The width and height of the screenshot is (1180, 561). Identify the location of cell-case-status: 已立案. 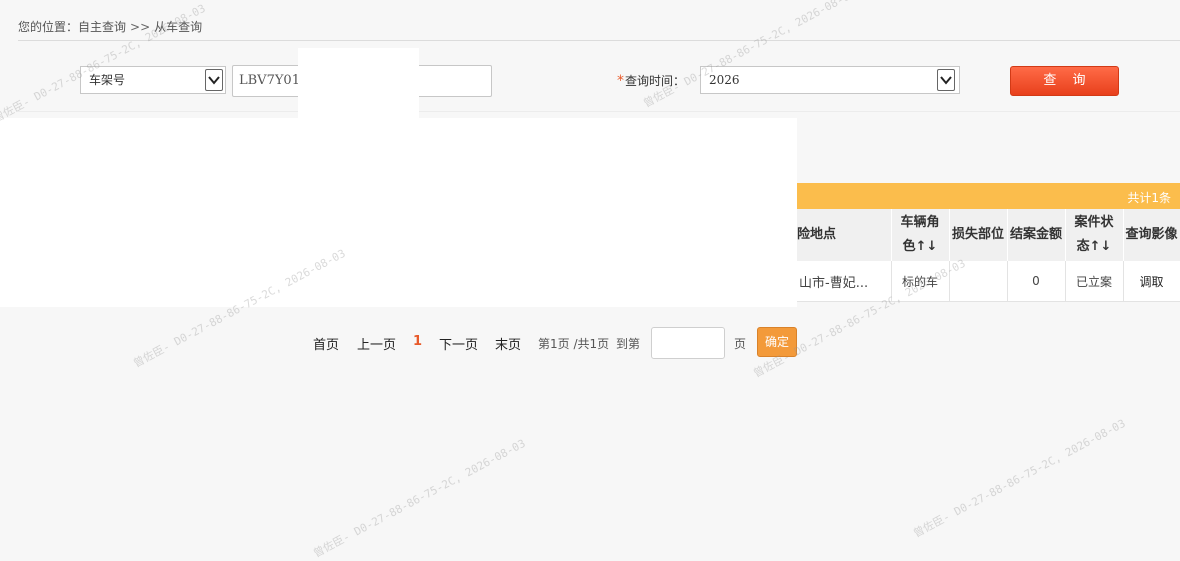
(1094, 281).